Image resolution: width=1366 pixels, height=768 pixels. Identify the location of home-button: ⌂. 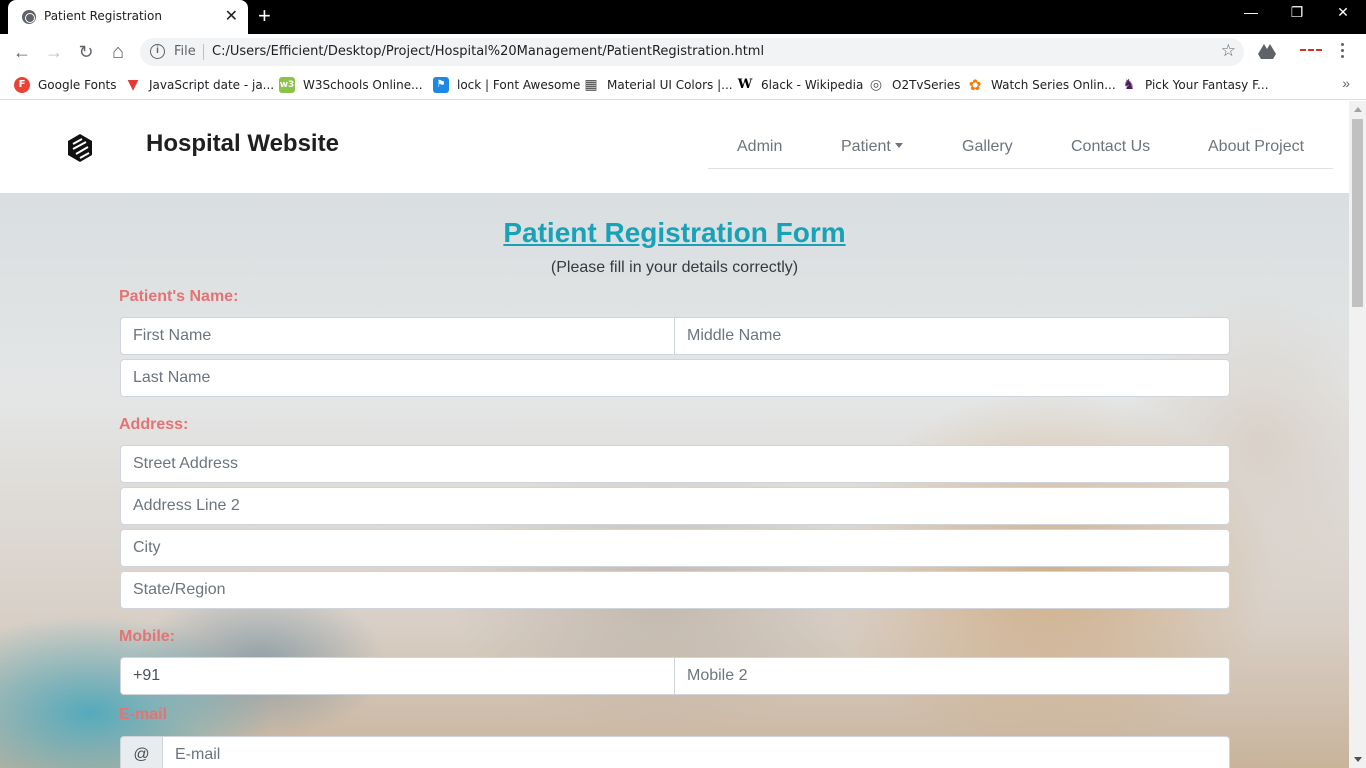
(118, 52).